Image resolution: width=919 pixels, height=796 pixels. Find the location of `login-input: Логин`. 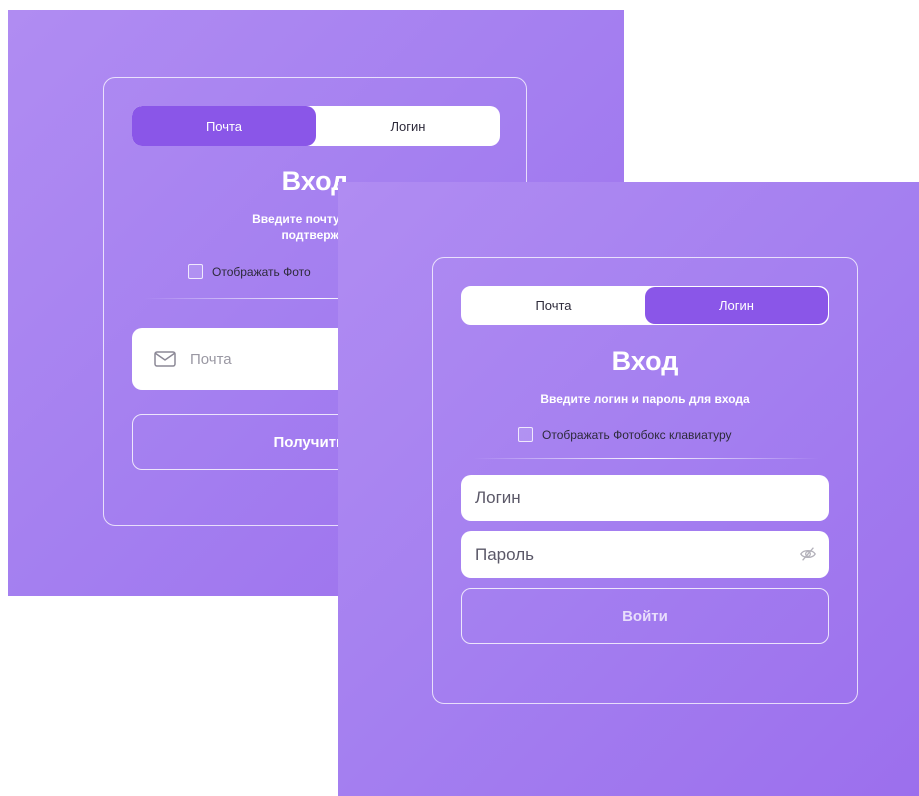

login-input: Логин is located at coordinates (645, 498).